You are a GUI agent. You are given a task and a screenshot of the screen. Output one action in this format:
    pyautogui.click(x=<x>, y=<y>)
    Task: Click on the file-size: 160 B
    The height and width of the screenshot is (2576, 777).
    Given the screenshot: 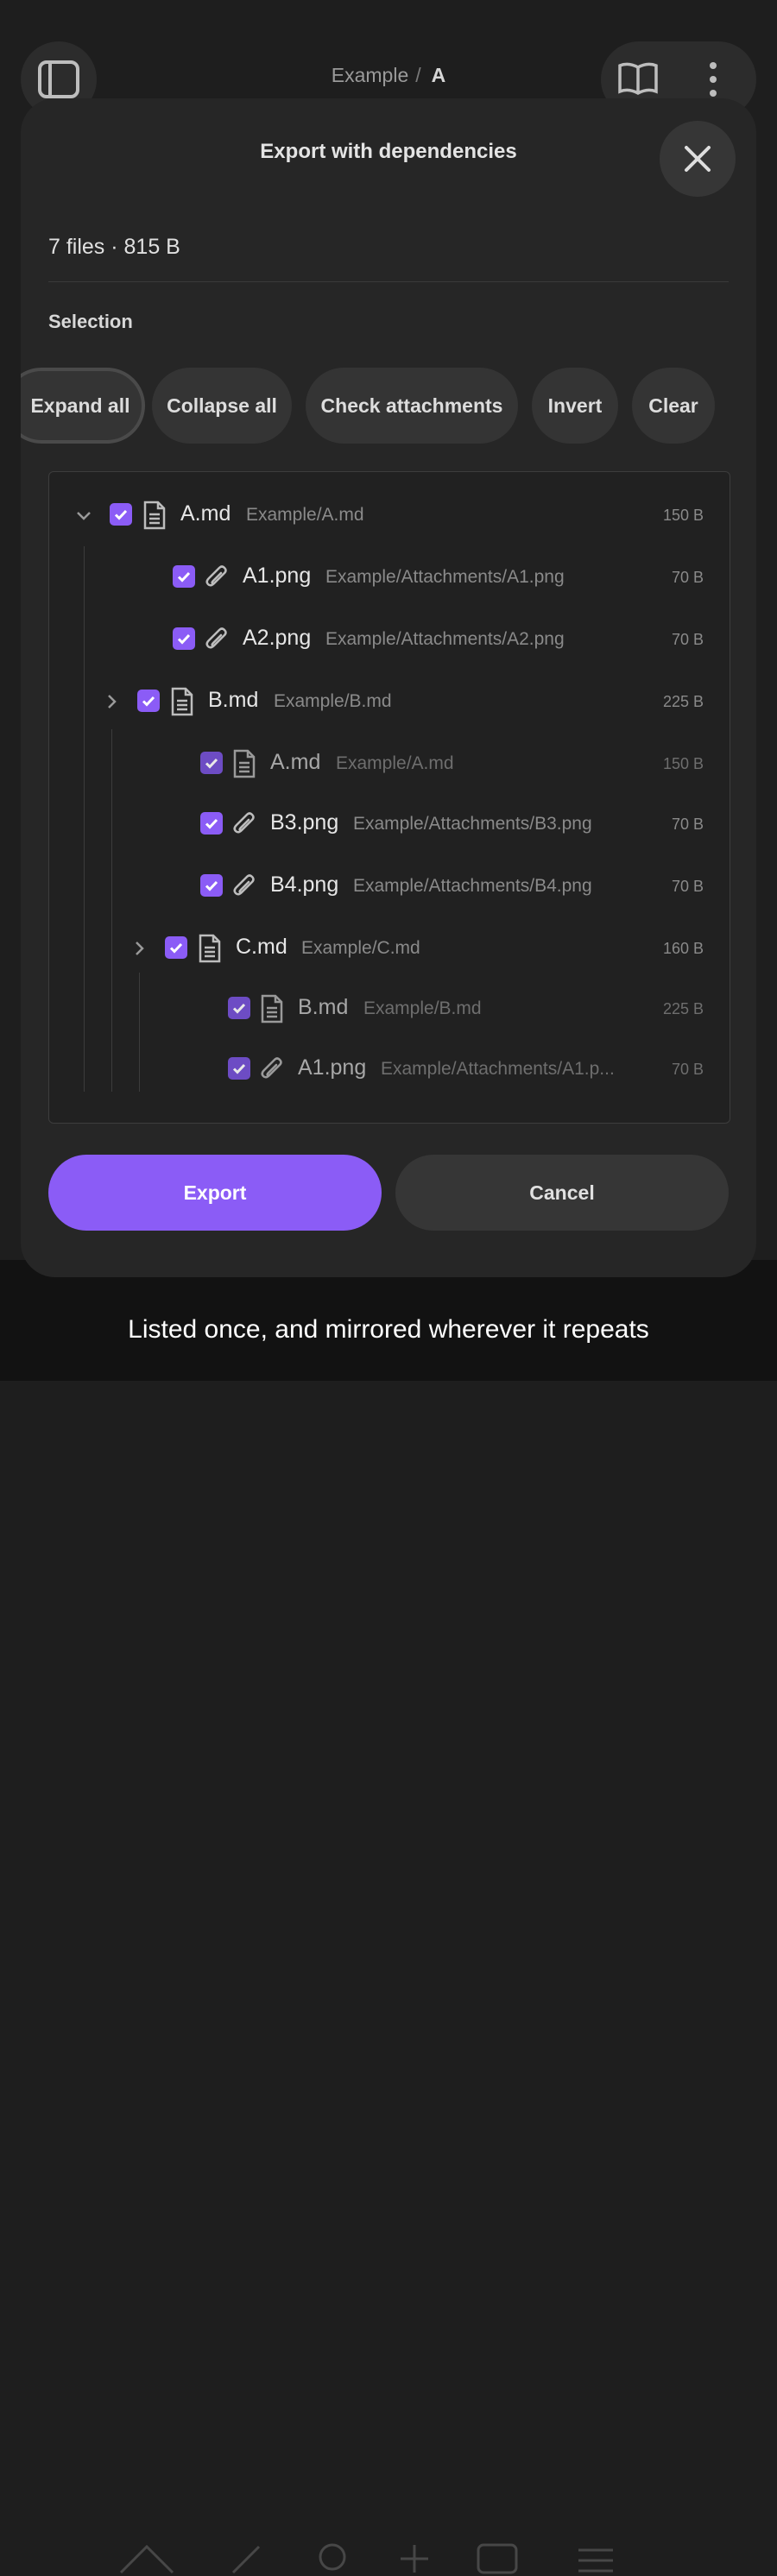 What is the action you would take?
    pyautogui.click(x=683, y=948)
    